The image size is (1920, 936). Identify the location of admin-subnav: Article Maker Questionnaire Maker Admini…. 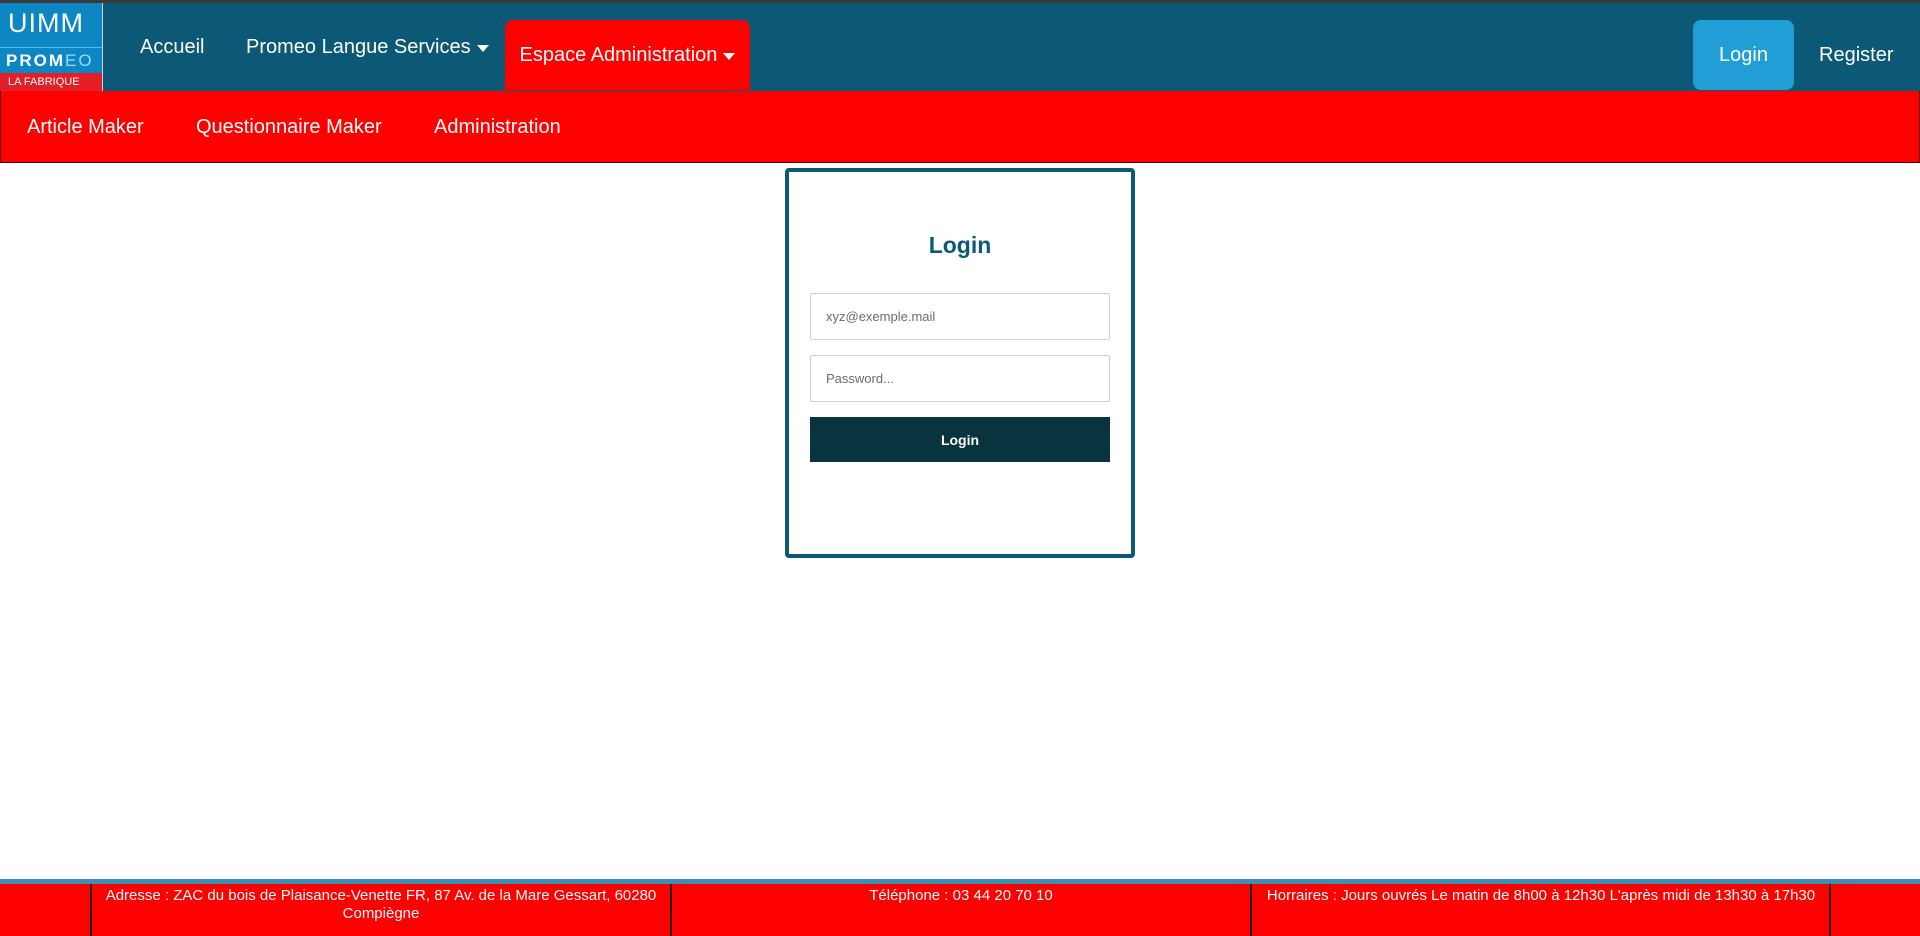
(960, 127).